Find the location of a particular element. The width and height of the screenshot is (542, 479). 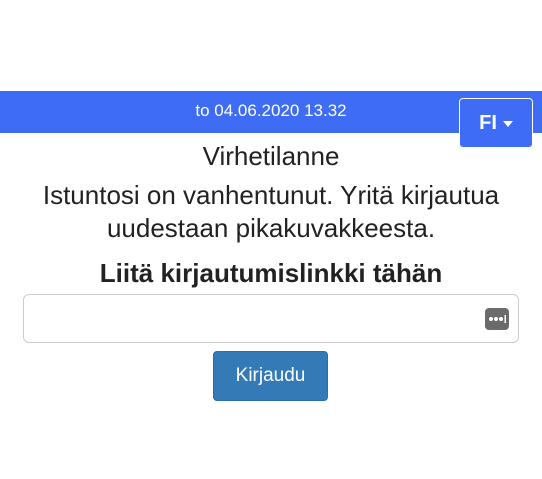

login-button: Kirjaudu is located at coordinates (270, 376).